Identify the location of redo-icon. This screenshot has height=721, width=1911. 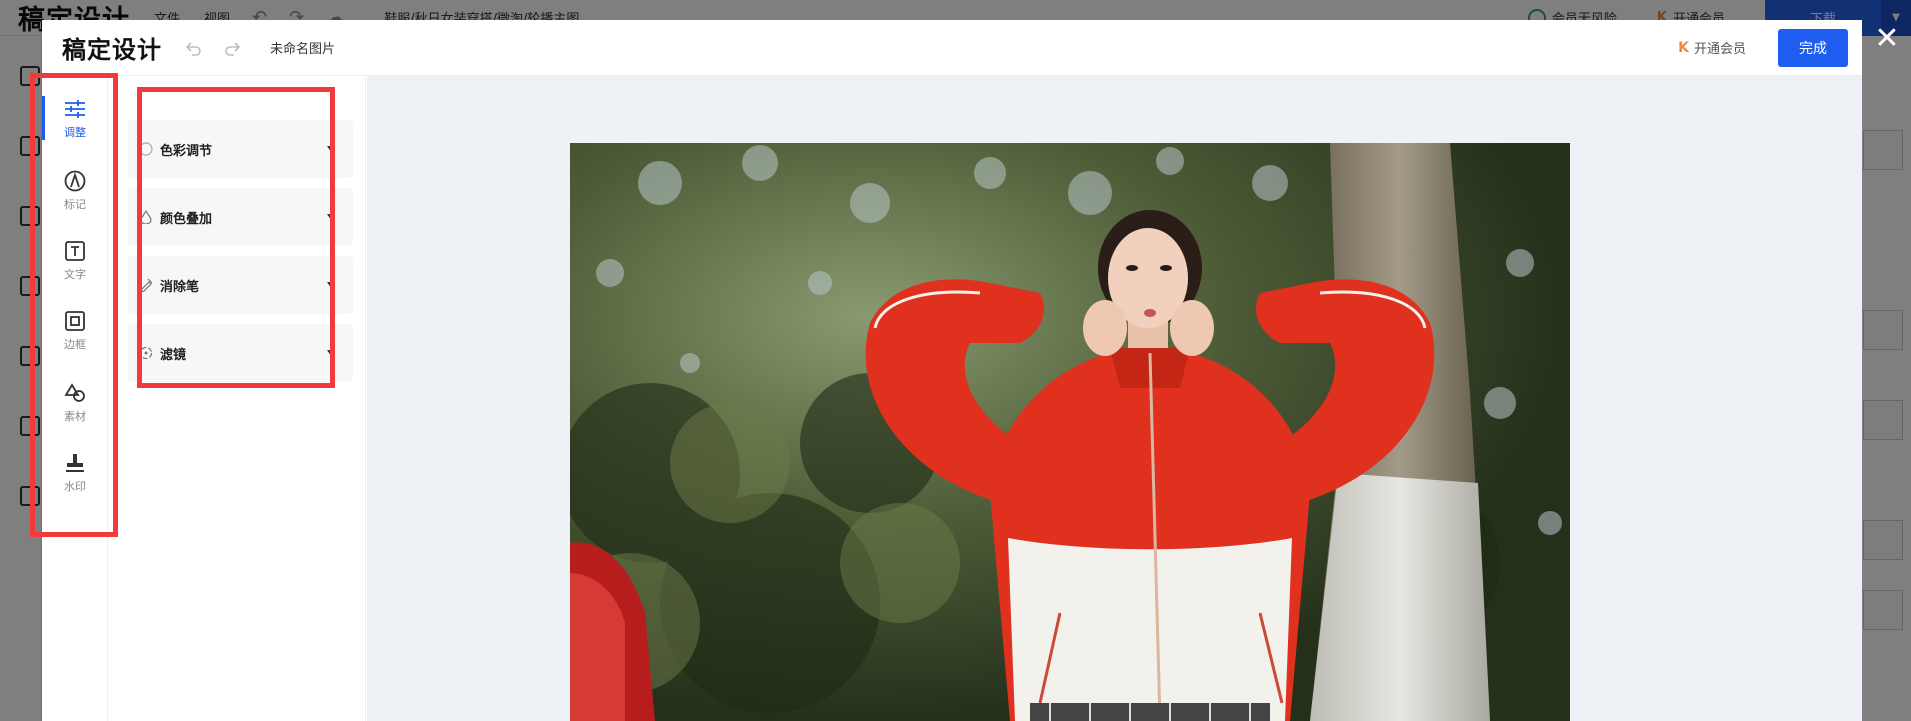
(232, 48).